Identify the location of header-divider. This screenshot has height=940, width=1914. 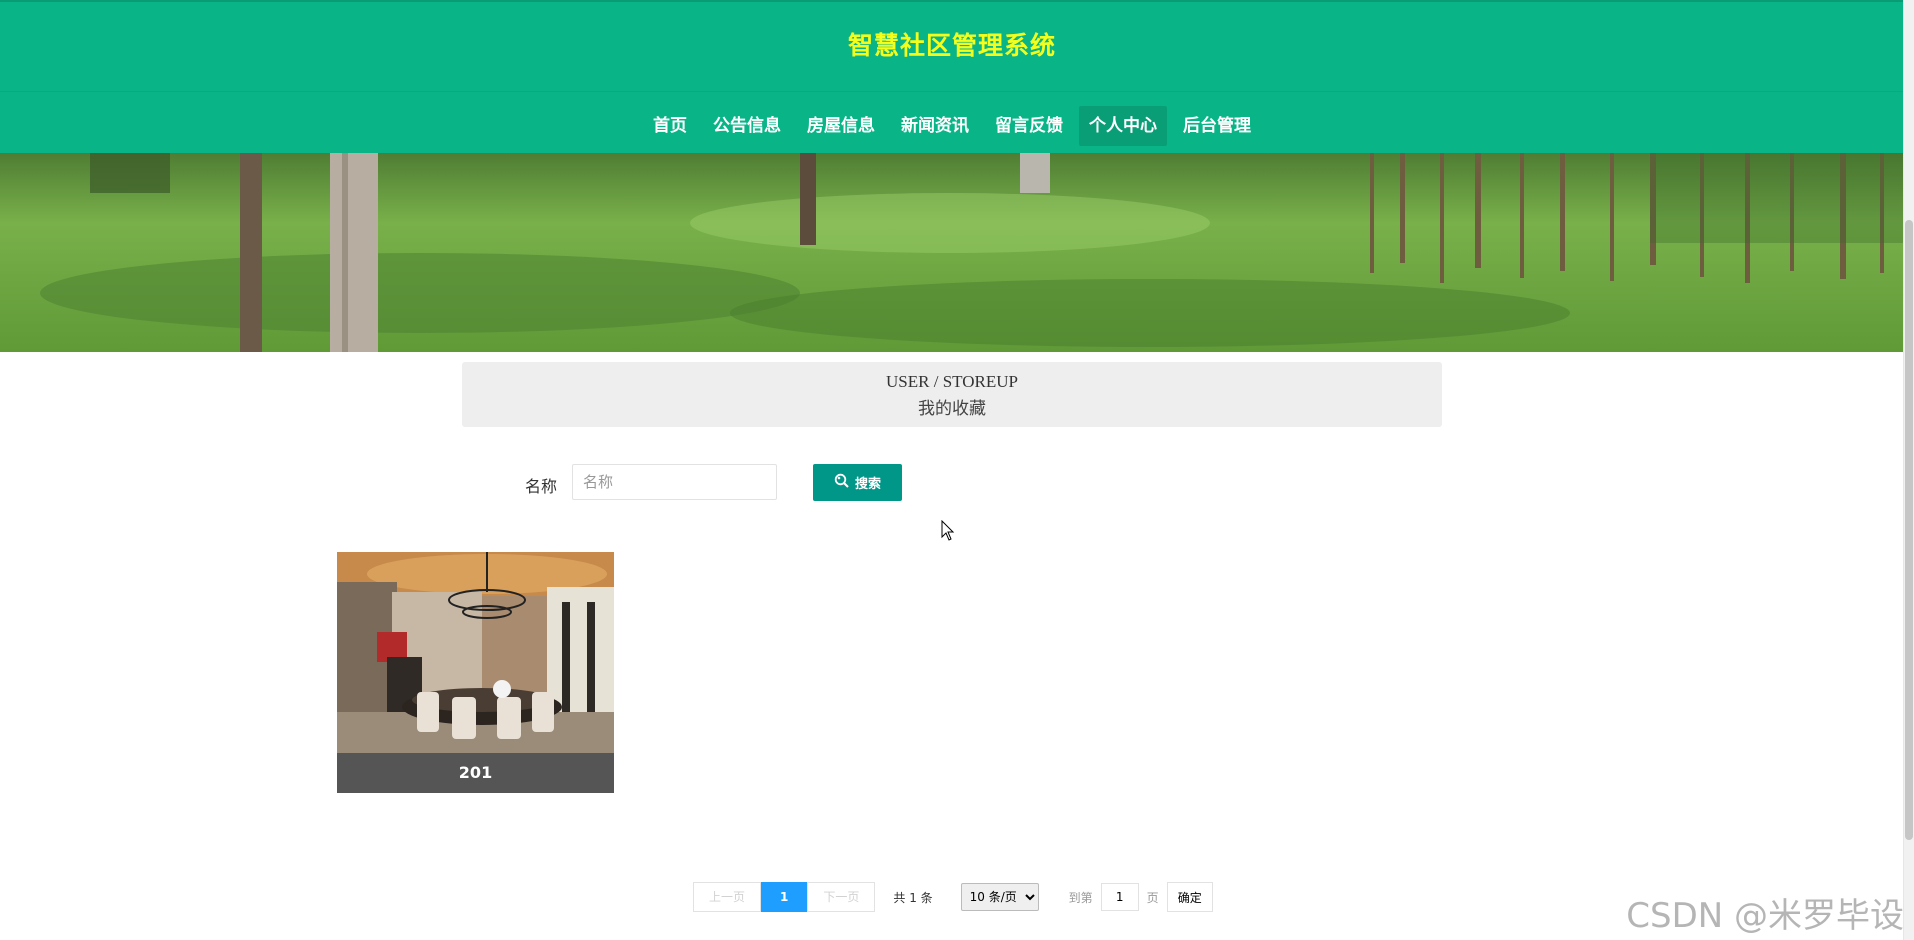
(952, 91).